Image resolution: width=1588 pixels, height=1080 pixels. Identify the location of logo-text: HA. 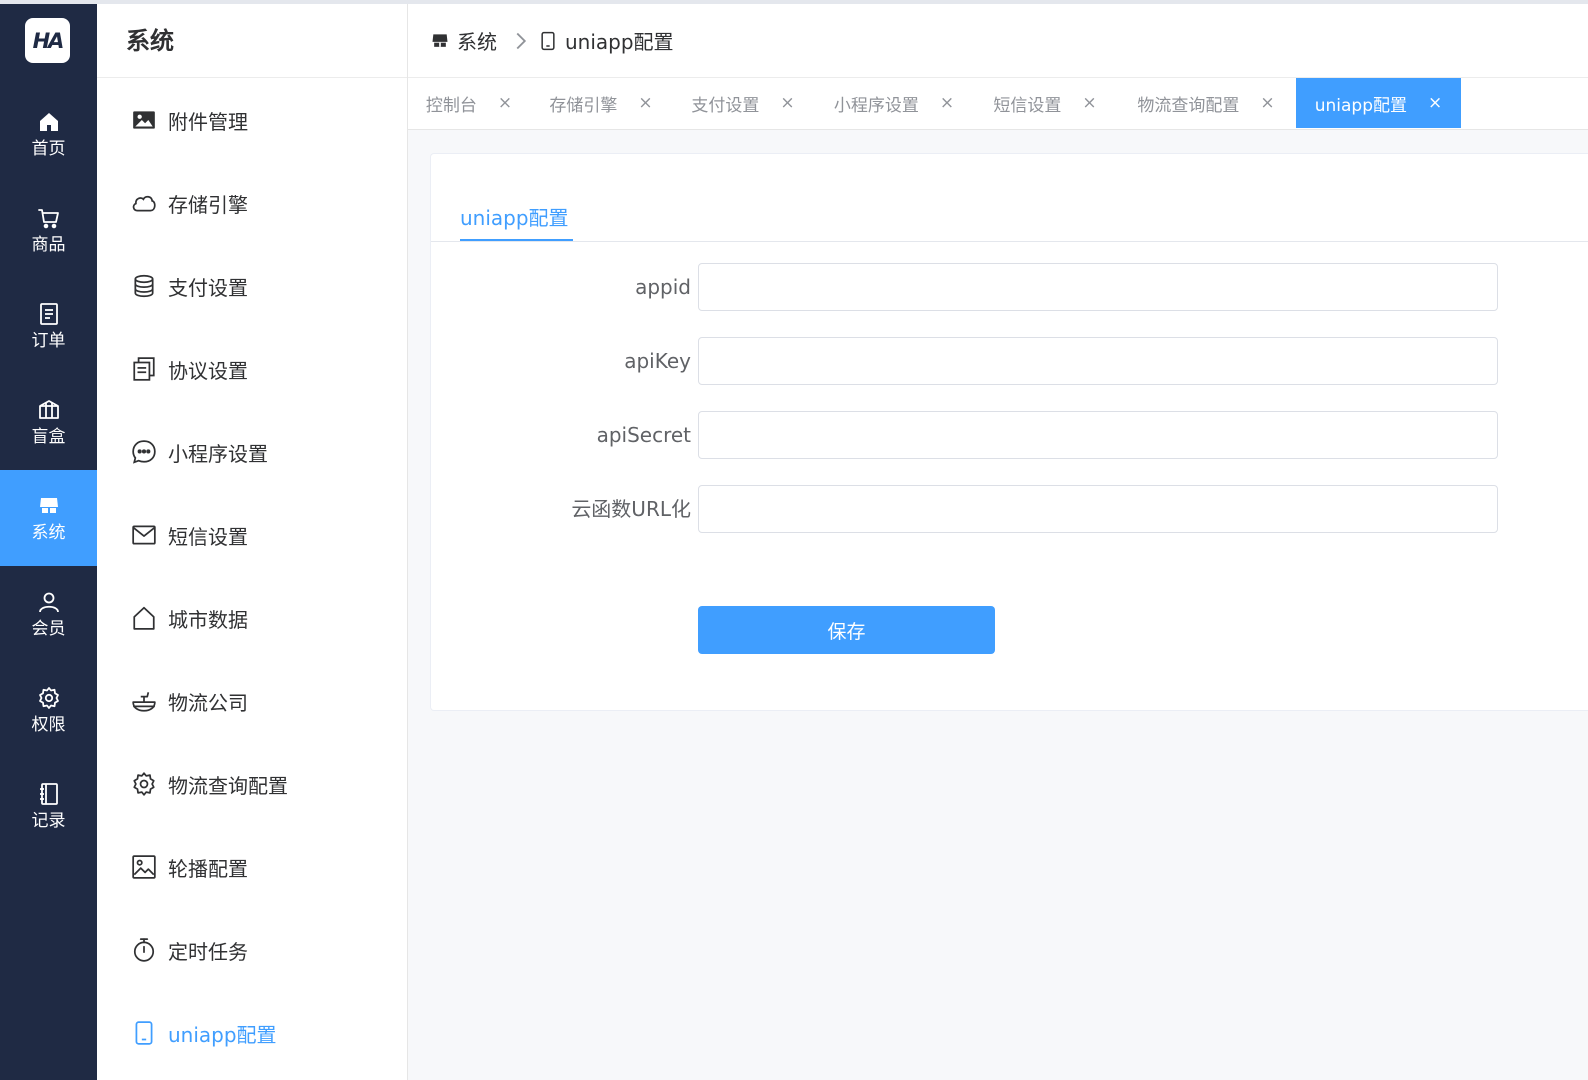
(48, 40).